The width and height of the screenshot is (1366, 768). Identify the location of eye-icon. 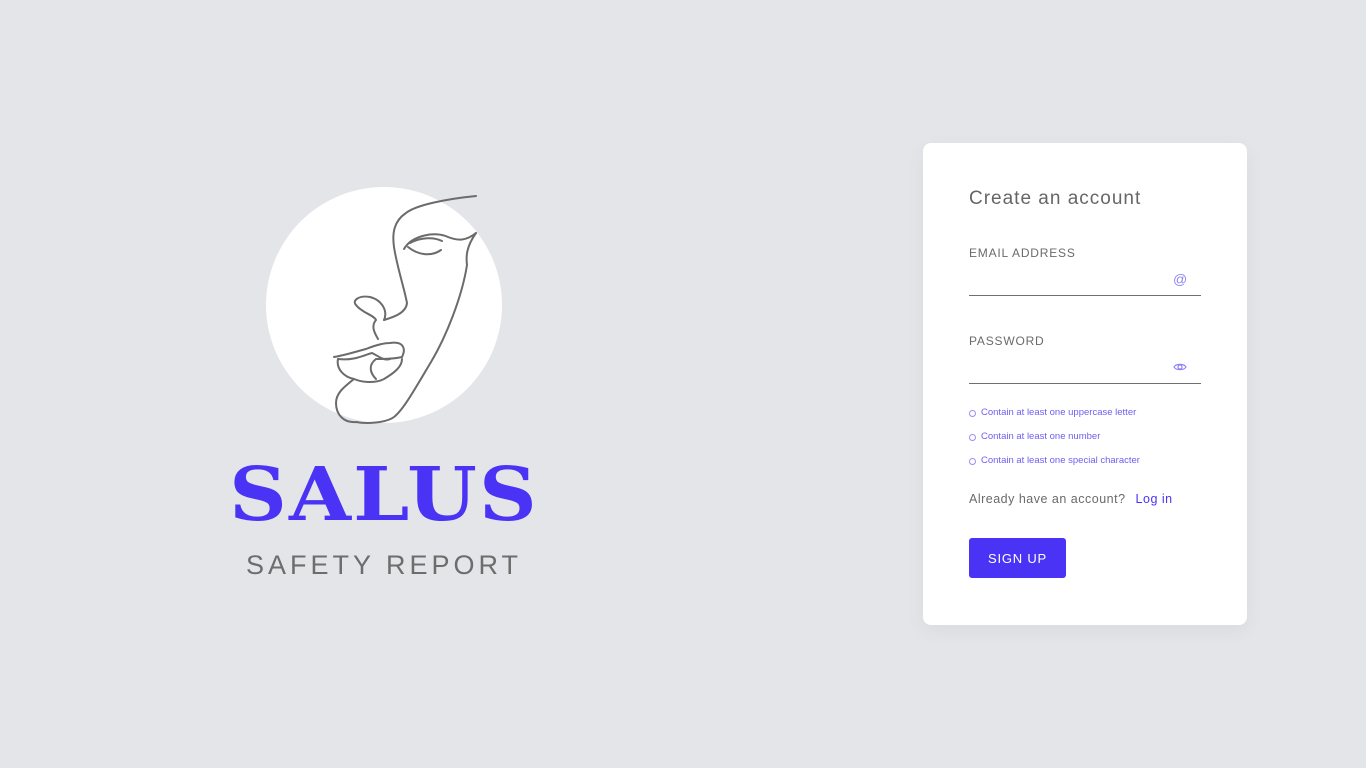
(1180, 367).